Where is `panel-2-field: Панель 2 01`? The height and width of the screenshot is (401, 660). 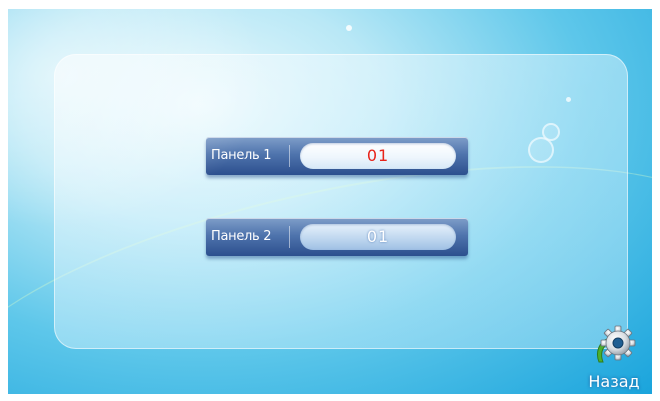 panel-2-field: Панель 2 01 is located at coordinates (337, 237).